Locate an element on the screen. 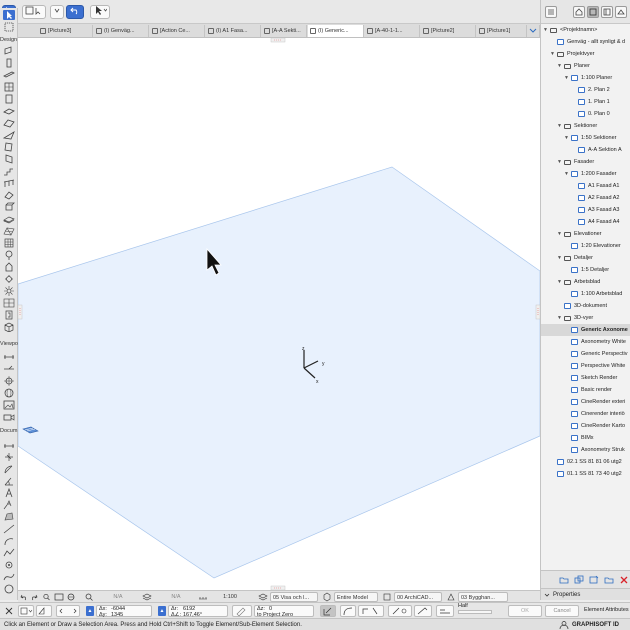  clone-view-button is located at coordinates (579, 580).